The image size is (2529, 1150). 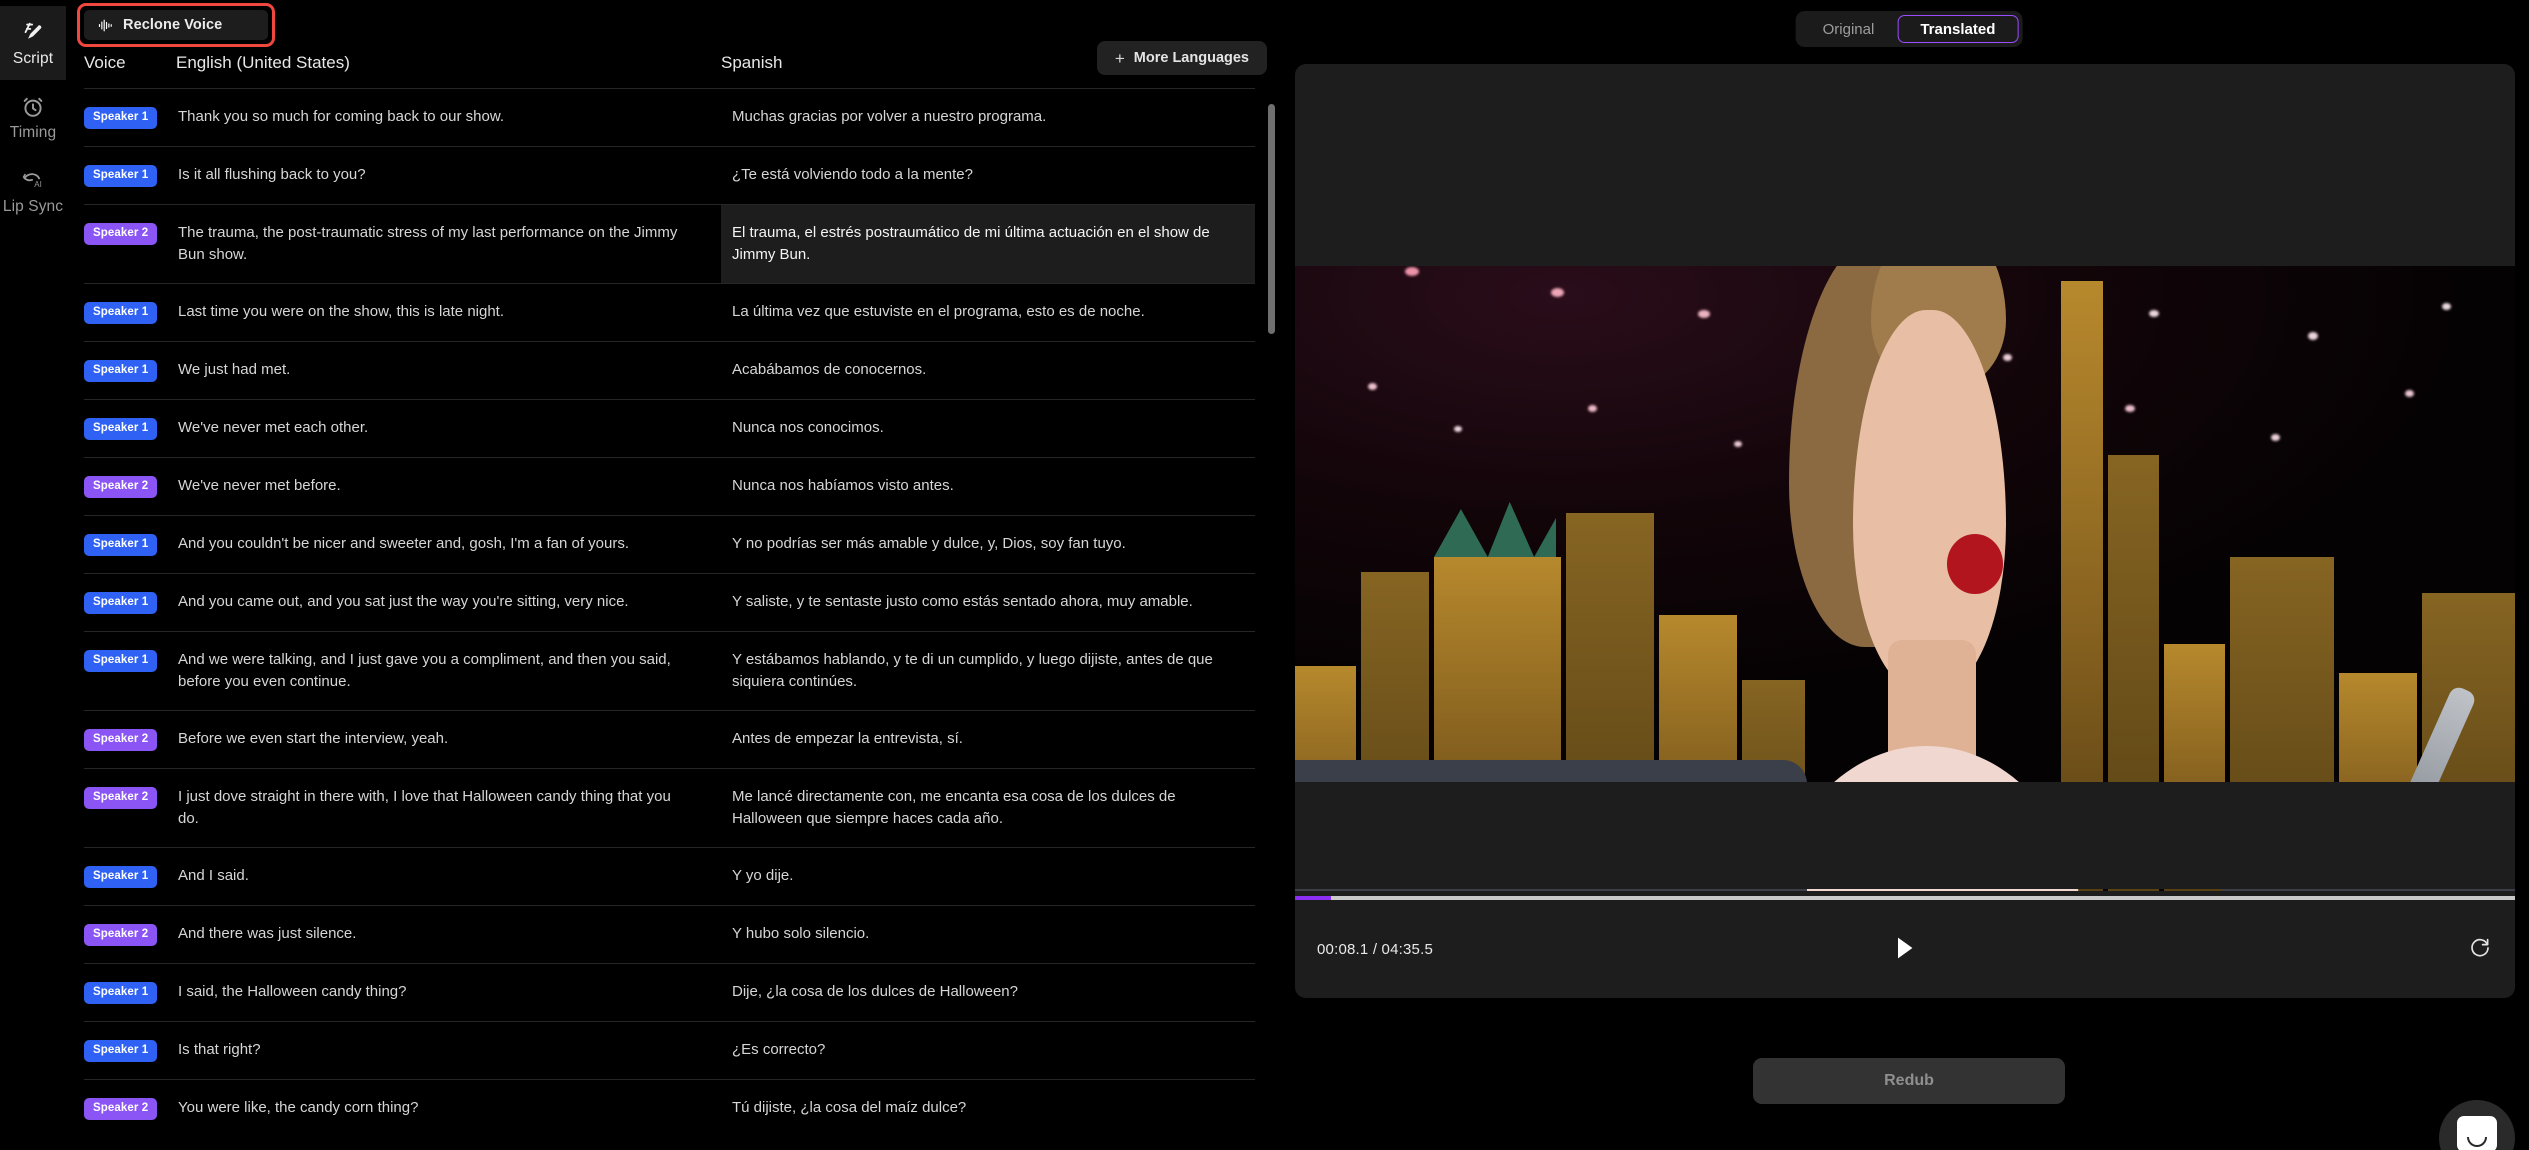 I want to click on support-chat-button, so click(x=2477, y=1125).